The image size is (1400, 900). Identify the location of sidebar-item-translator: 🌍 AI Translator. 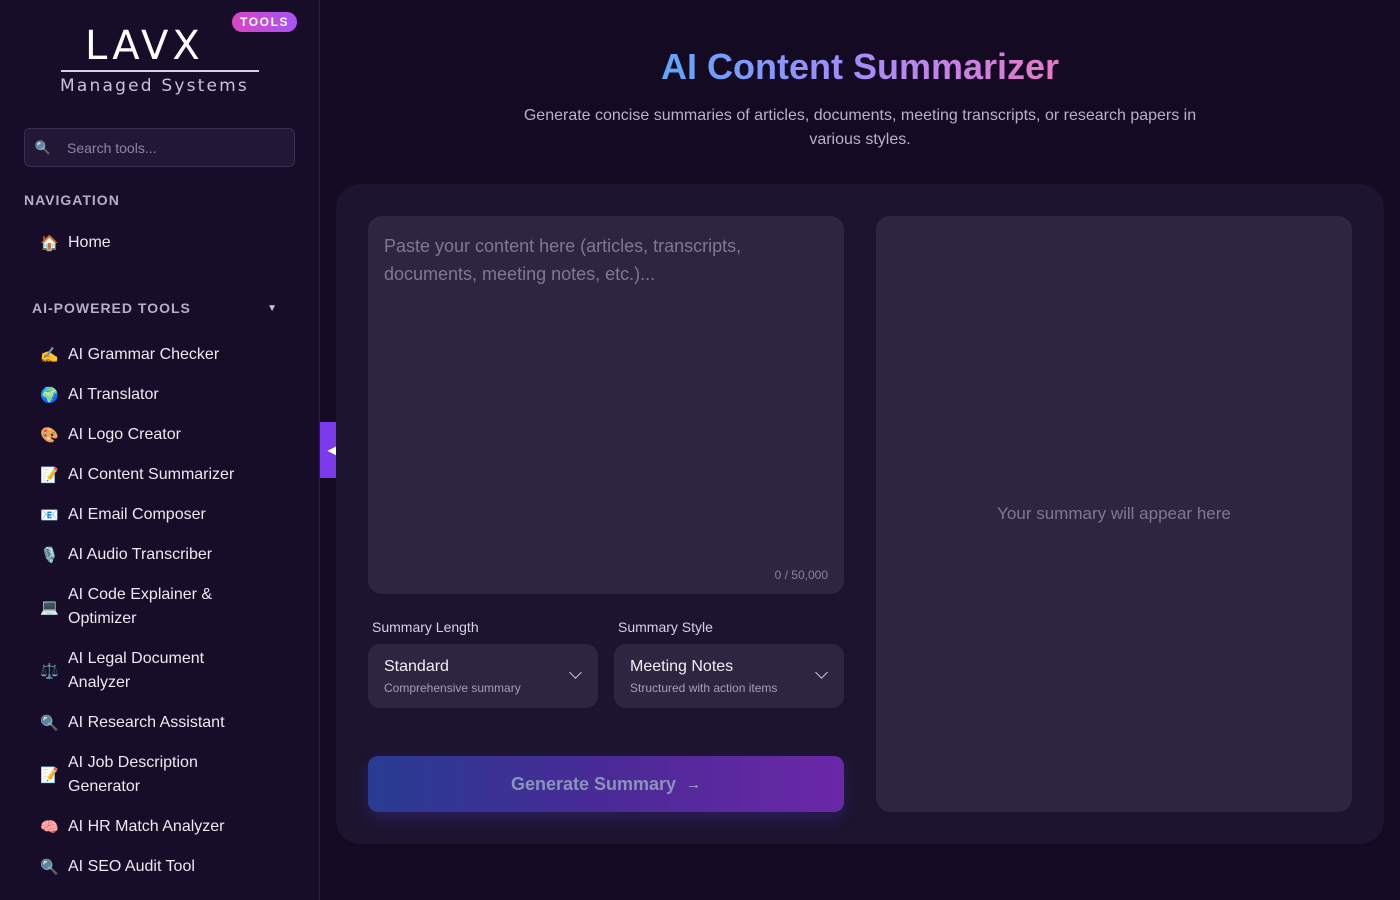
(160, 395).